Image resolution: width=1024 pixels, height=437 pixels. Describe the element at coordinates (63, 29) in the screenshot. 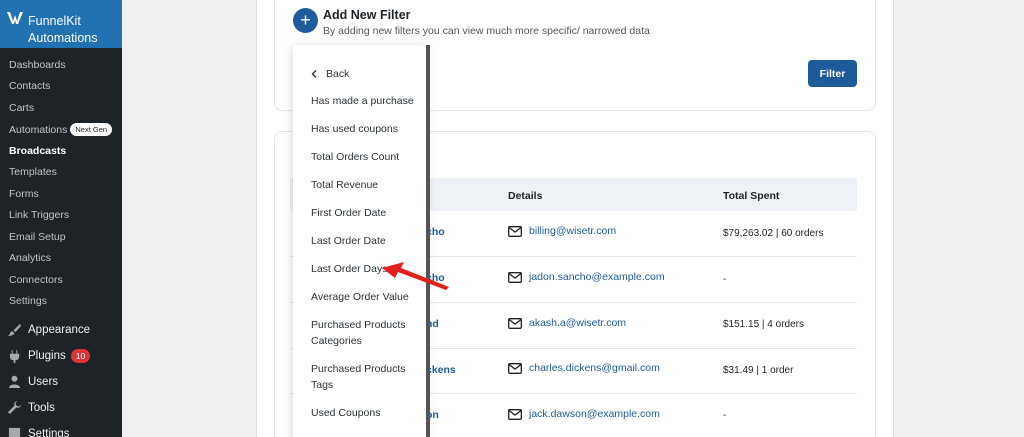

I see `brand-name: FunnelKit Automations` at that location.